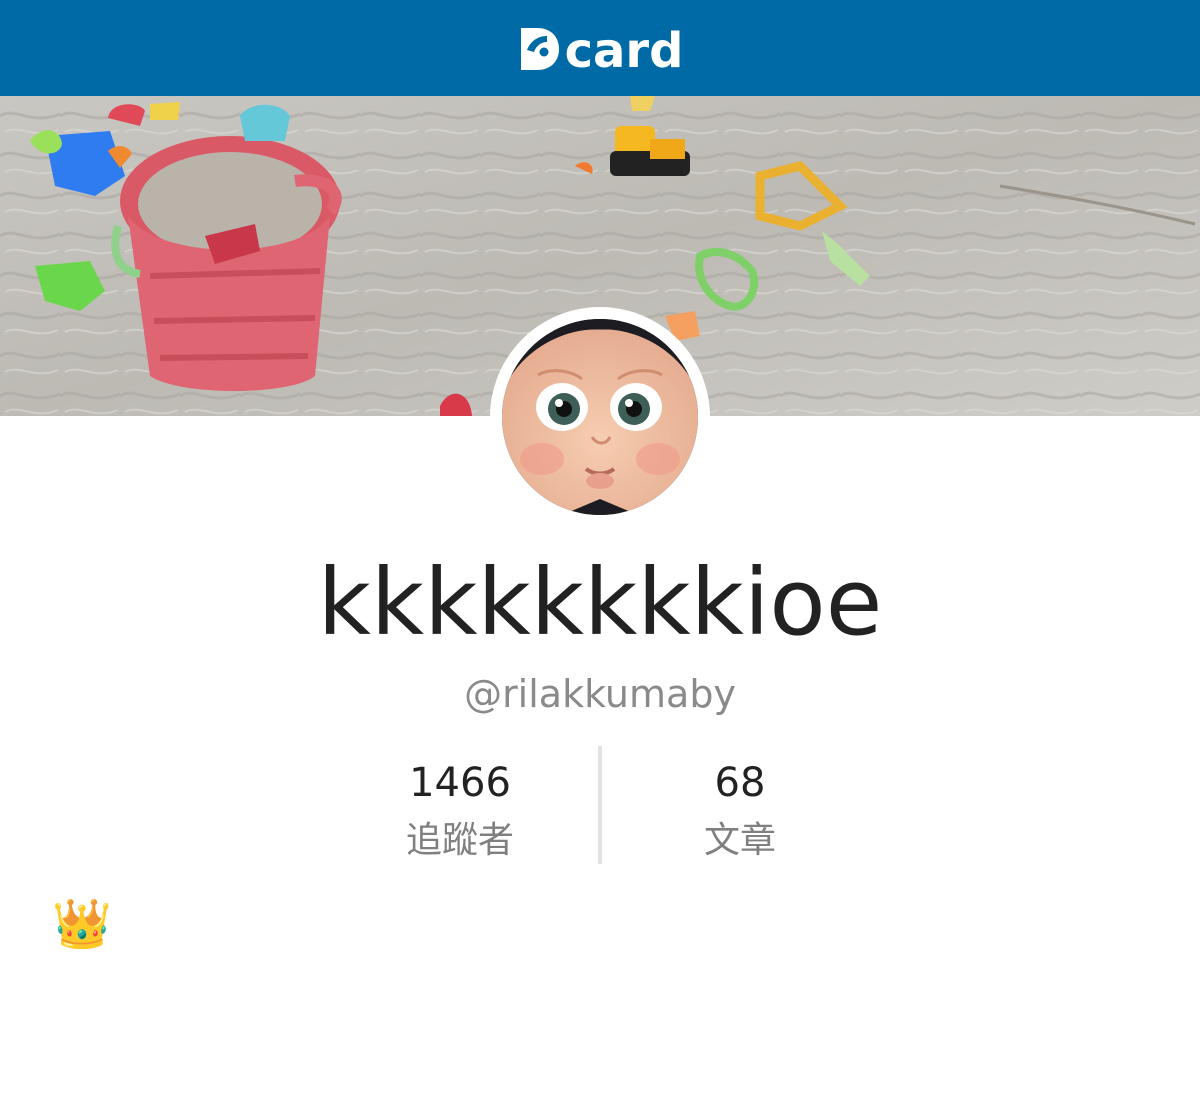  I want to click on stats-divider, so click(600, 805).